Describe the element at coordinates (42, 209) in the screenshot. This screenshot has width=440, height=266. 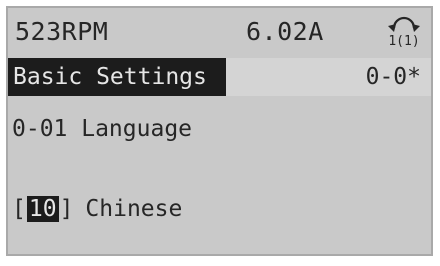
I see `value-index-cursor: 10` at that location.